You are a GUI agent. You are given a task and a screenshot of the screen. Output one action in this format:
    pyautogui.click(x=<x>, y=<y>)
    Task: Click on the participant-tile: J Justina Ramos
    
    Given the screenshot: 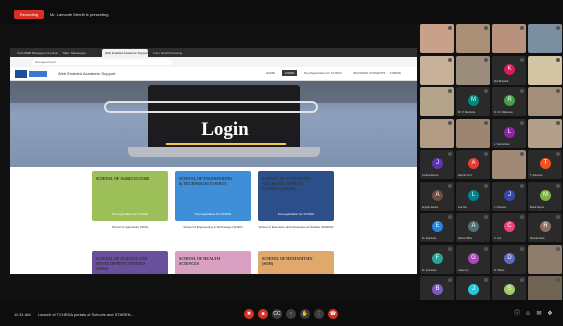 What is the action you would take?
    pyautogui.click(x=437, y=164)
    